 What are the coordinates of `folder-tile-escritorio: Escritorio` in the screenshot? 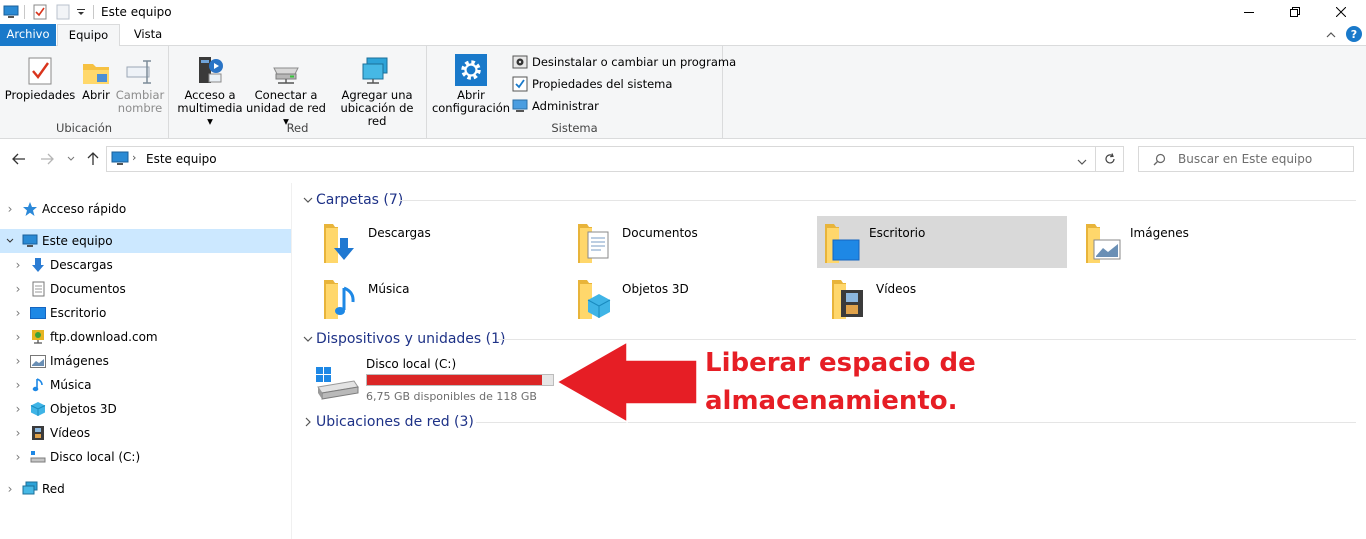 It's located at (942, 242).